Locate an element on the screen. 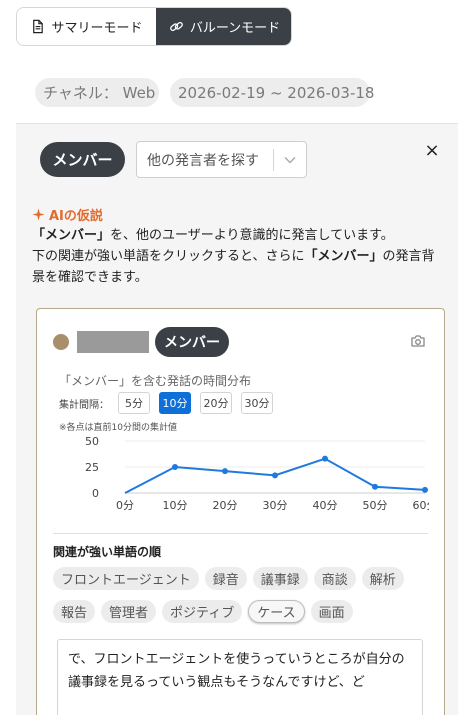 The image size is (458, 715). x-tick-label: 60分 is located at coordinates (421, 505).